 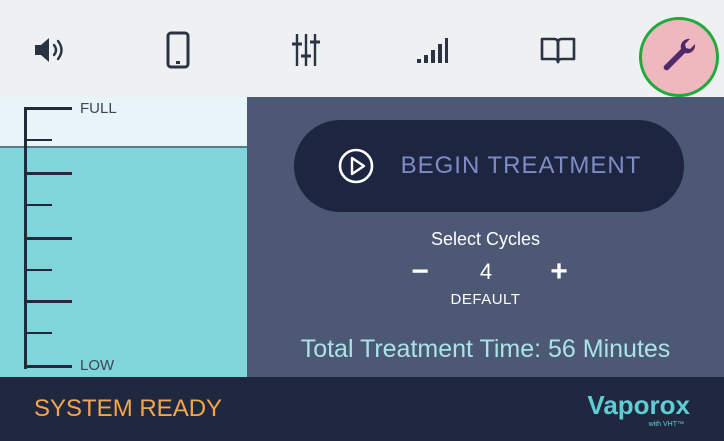 I want to click on default-label: DEFAULT, so click(x=485, y=299).